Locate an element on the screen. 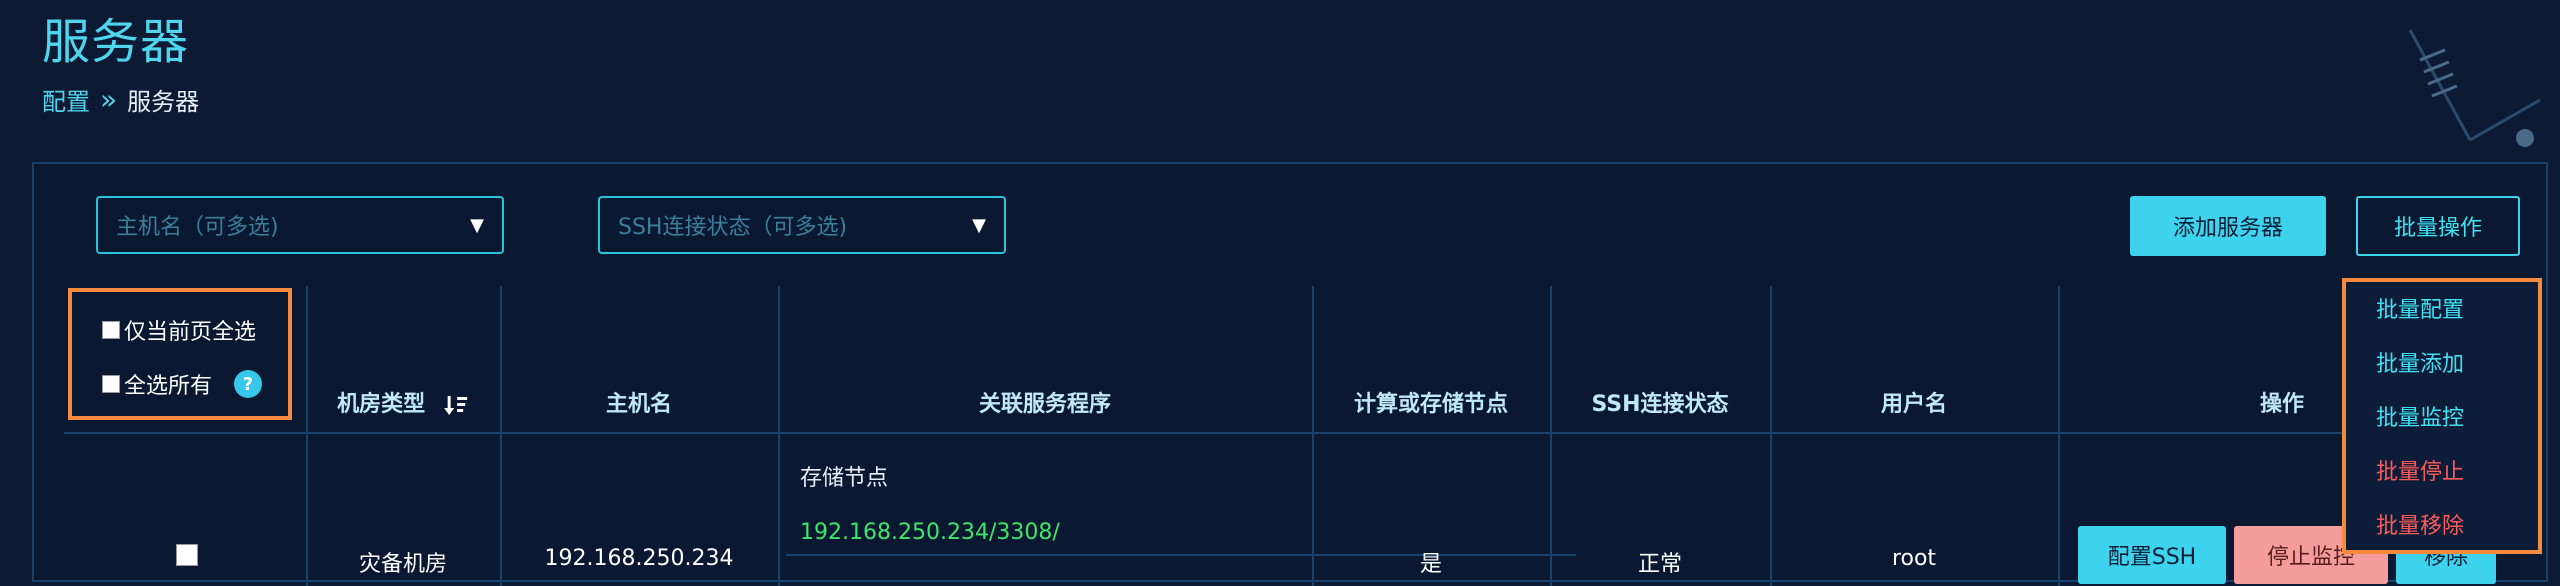 The width and height of the screenshot is (2560, 586). menu-item-batch-stop: 批量停止 is located at coordinates (2420, 470).